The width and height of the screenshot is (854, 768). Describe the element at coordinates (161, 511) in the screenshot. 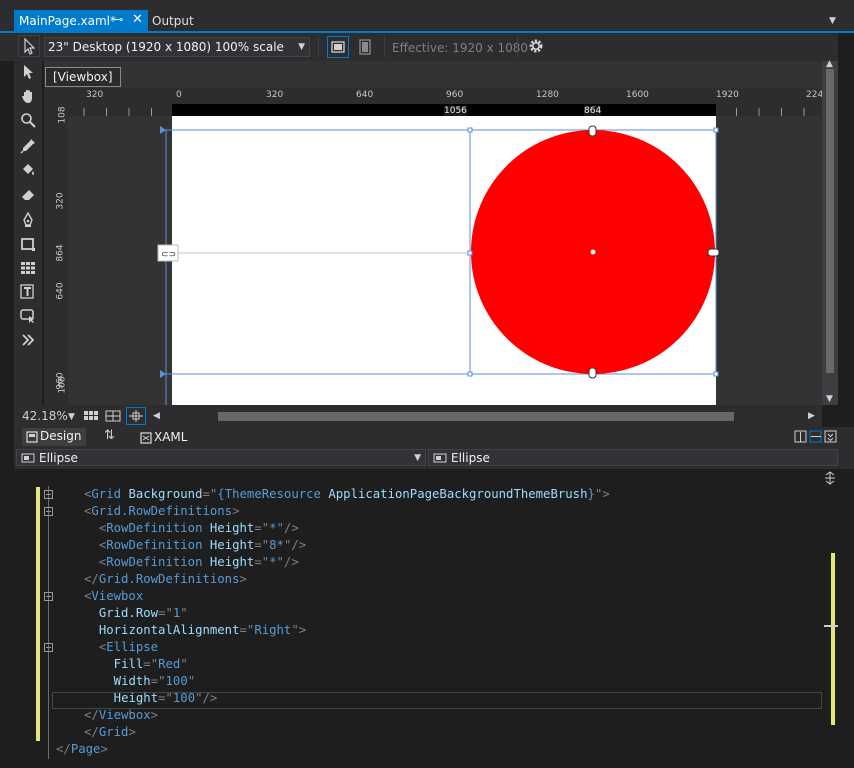

I see `code-line: <Grid.RowDefinitions>` at that location.